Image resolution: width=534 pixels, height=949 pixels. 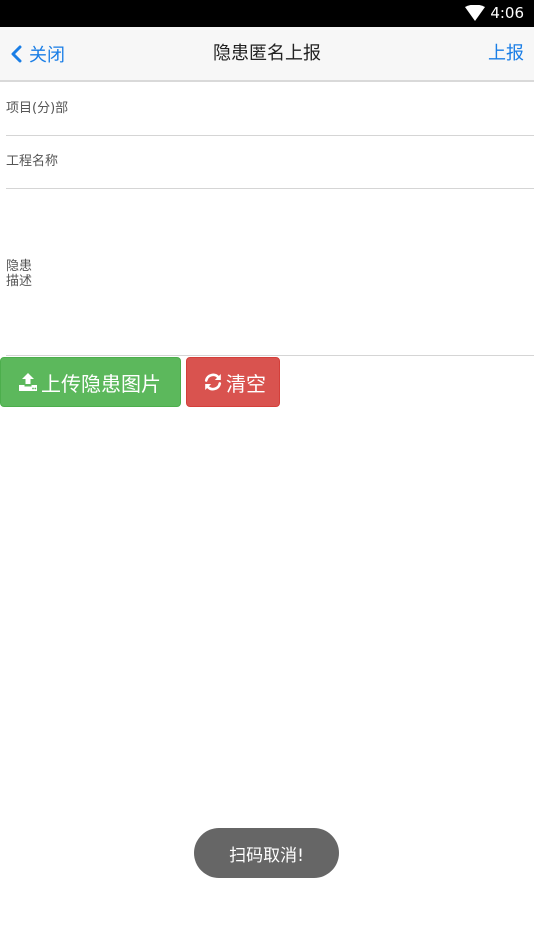 I want to click on refresh-icon, so click(x=213, y=382).